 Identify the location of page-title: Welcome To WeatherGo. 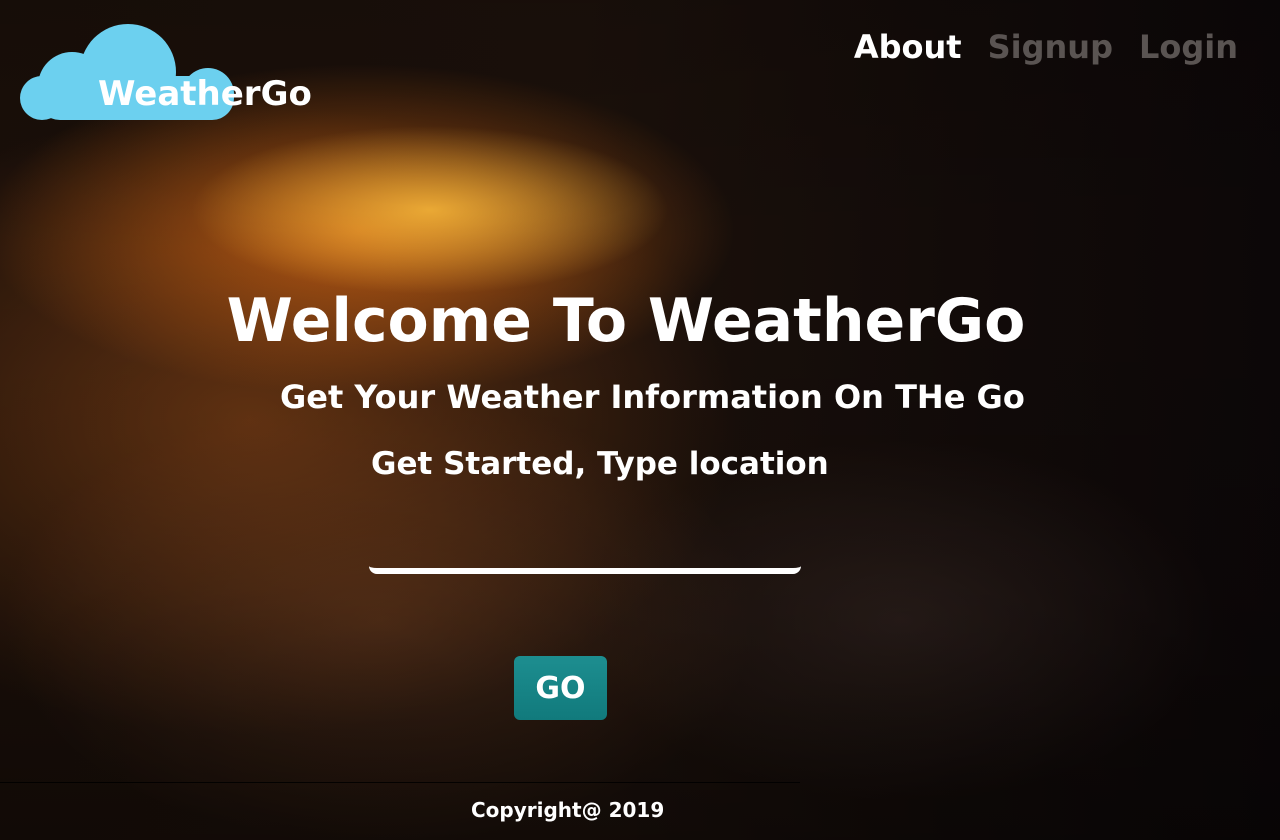
(626, 321).